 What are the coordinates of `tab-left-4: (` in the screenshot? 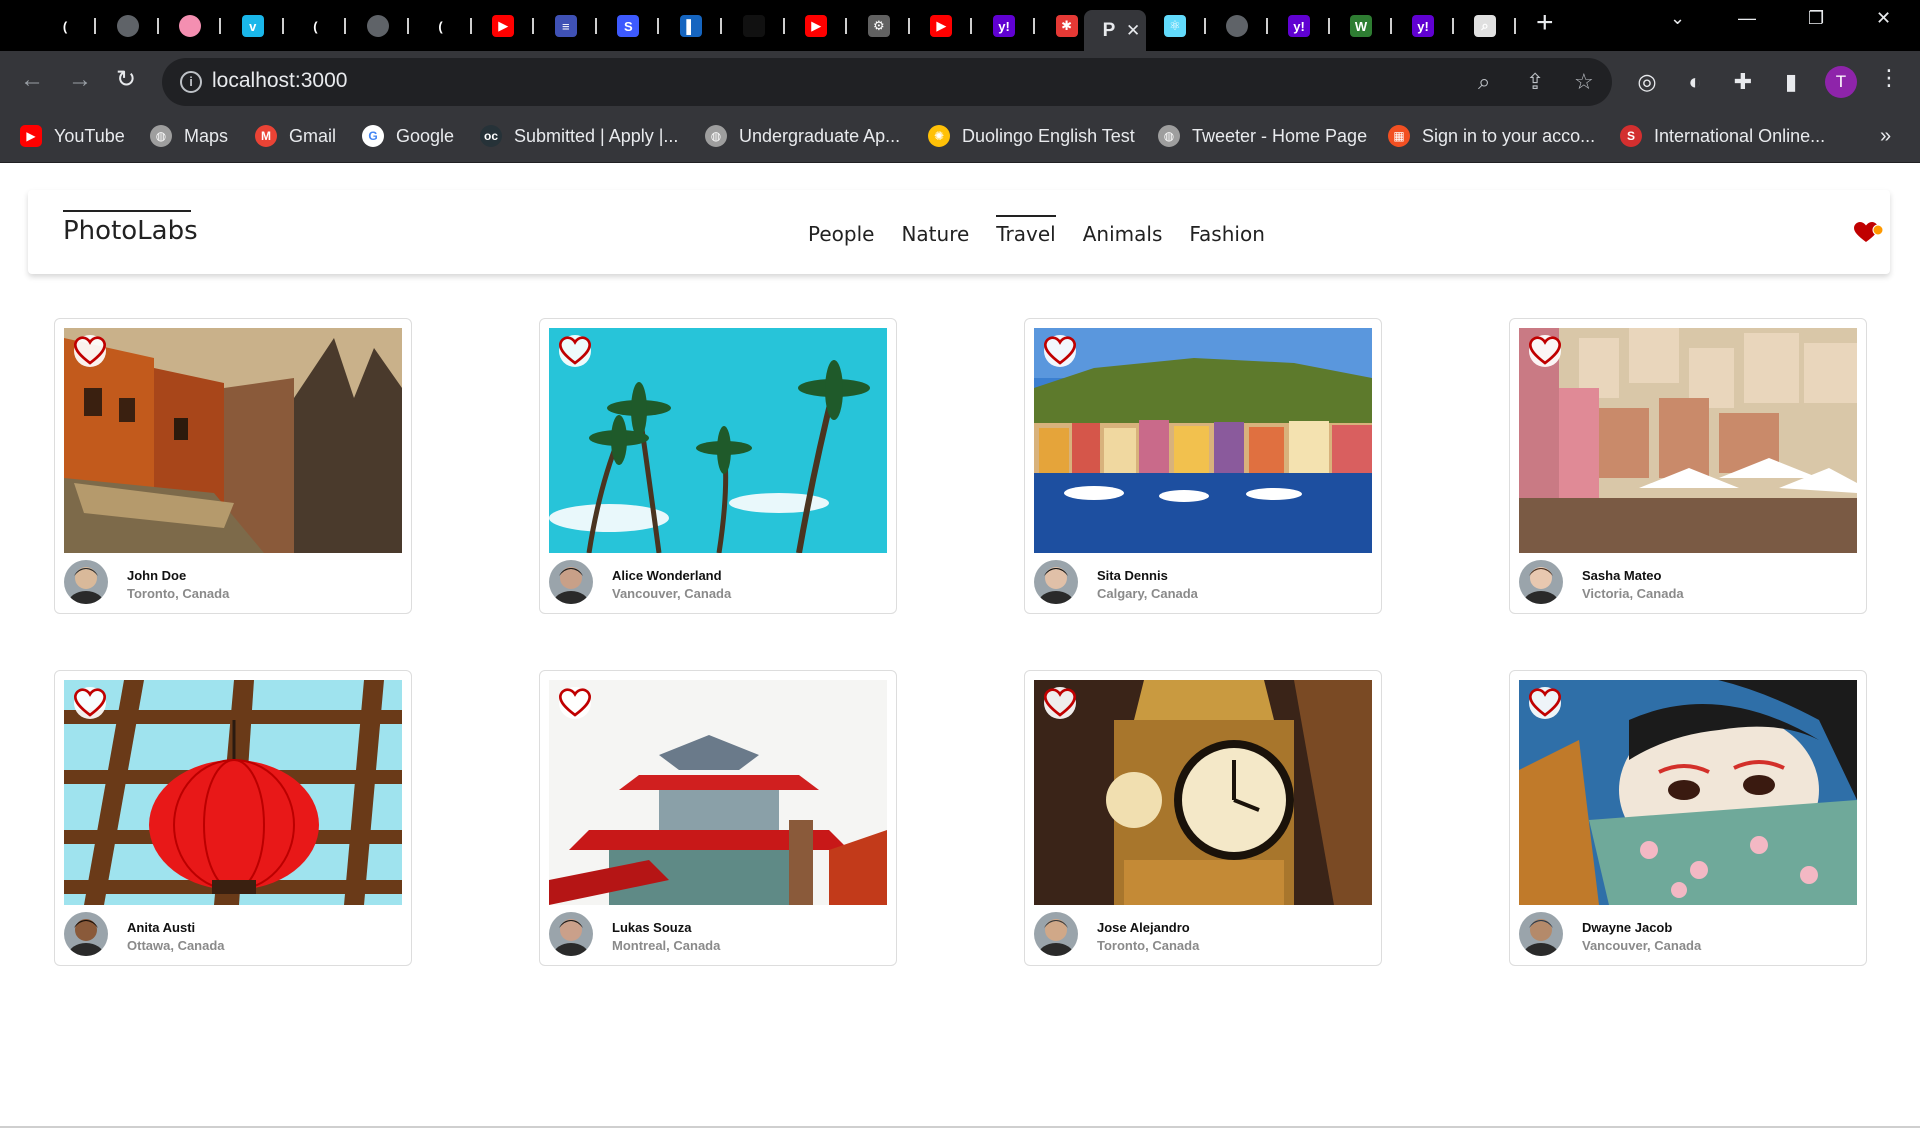 It's located at (321, 26).